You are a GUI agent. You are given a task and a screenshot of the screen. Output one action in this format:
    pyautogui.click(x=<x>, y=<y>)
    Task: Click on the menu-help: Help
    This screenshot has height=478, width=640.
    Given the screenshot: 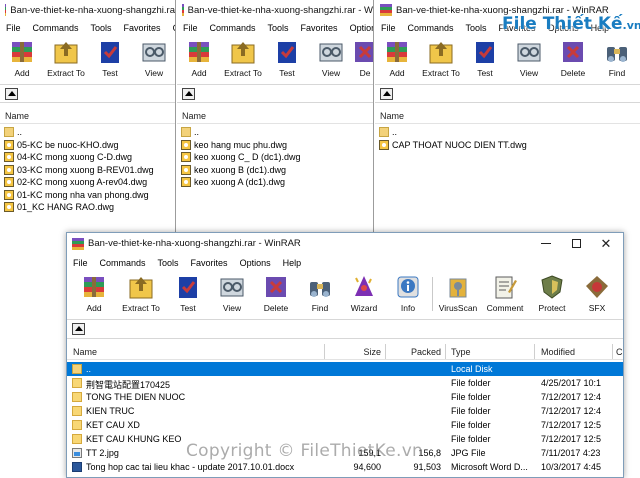 What is the action you would take?
    pyautogui.click(x=292, y=263)
    